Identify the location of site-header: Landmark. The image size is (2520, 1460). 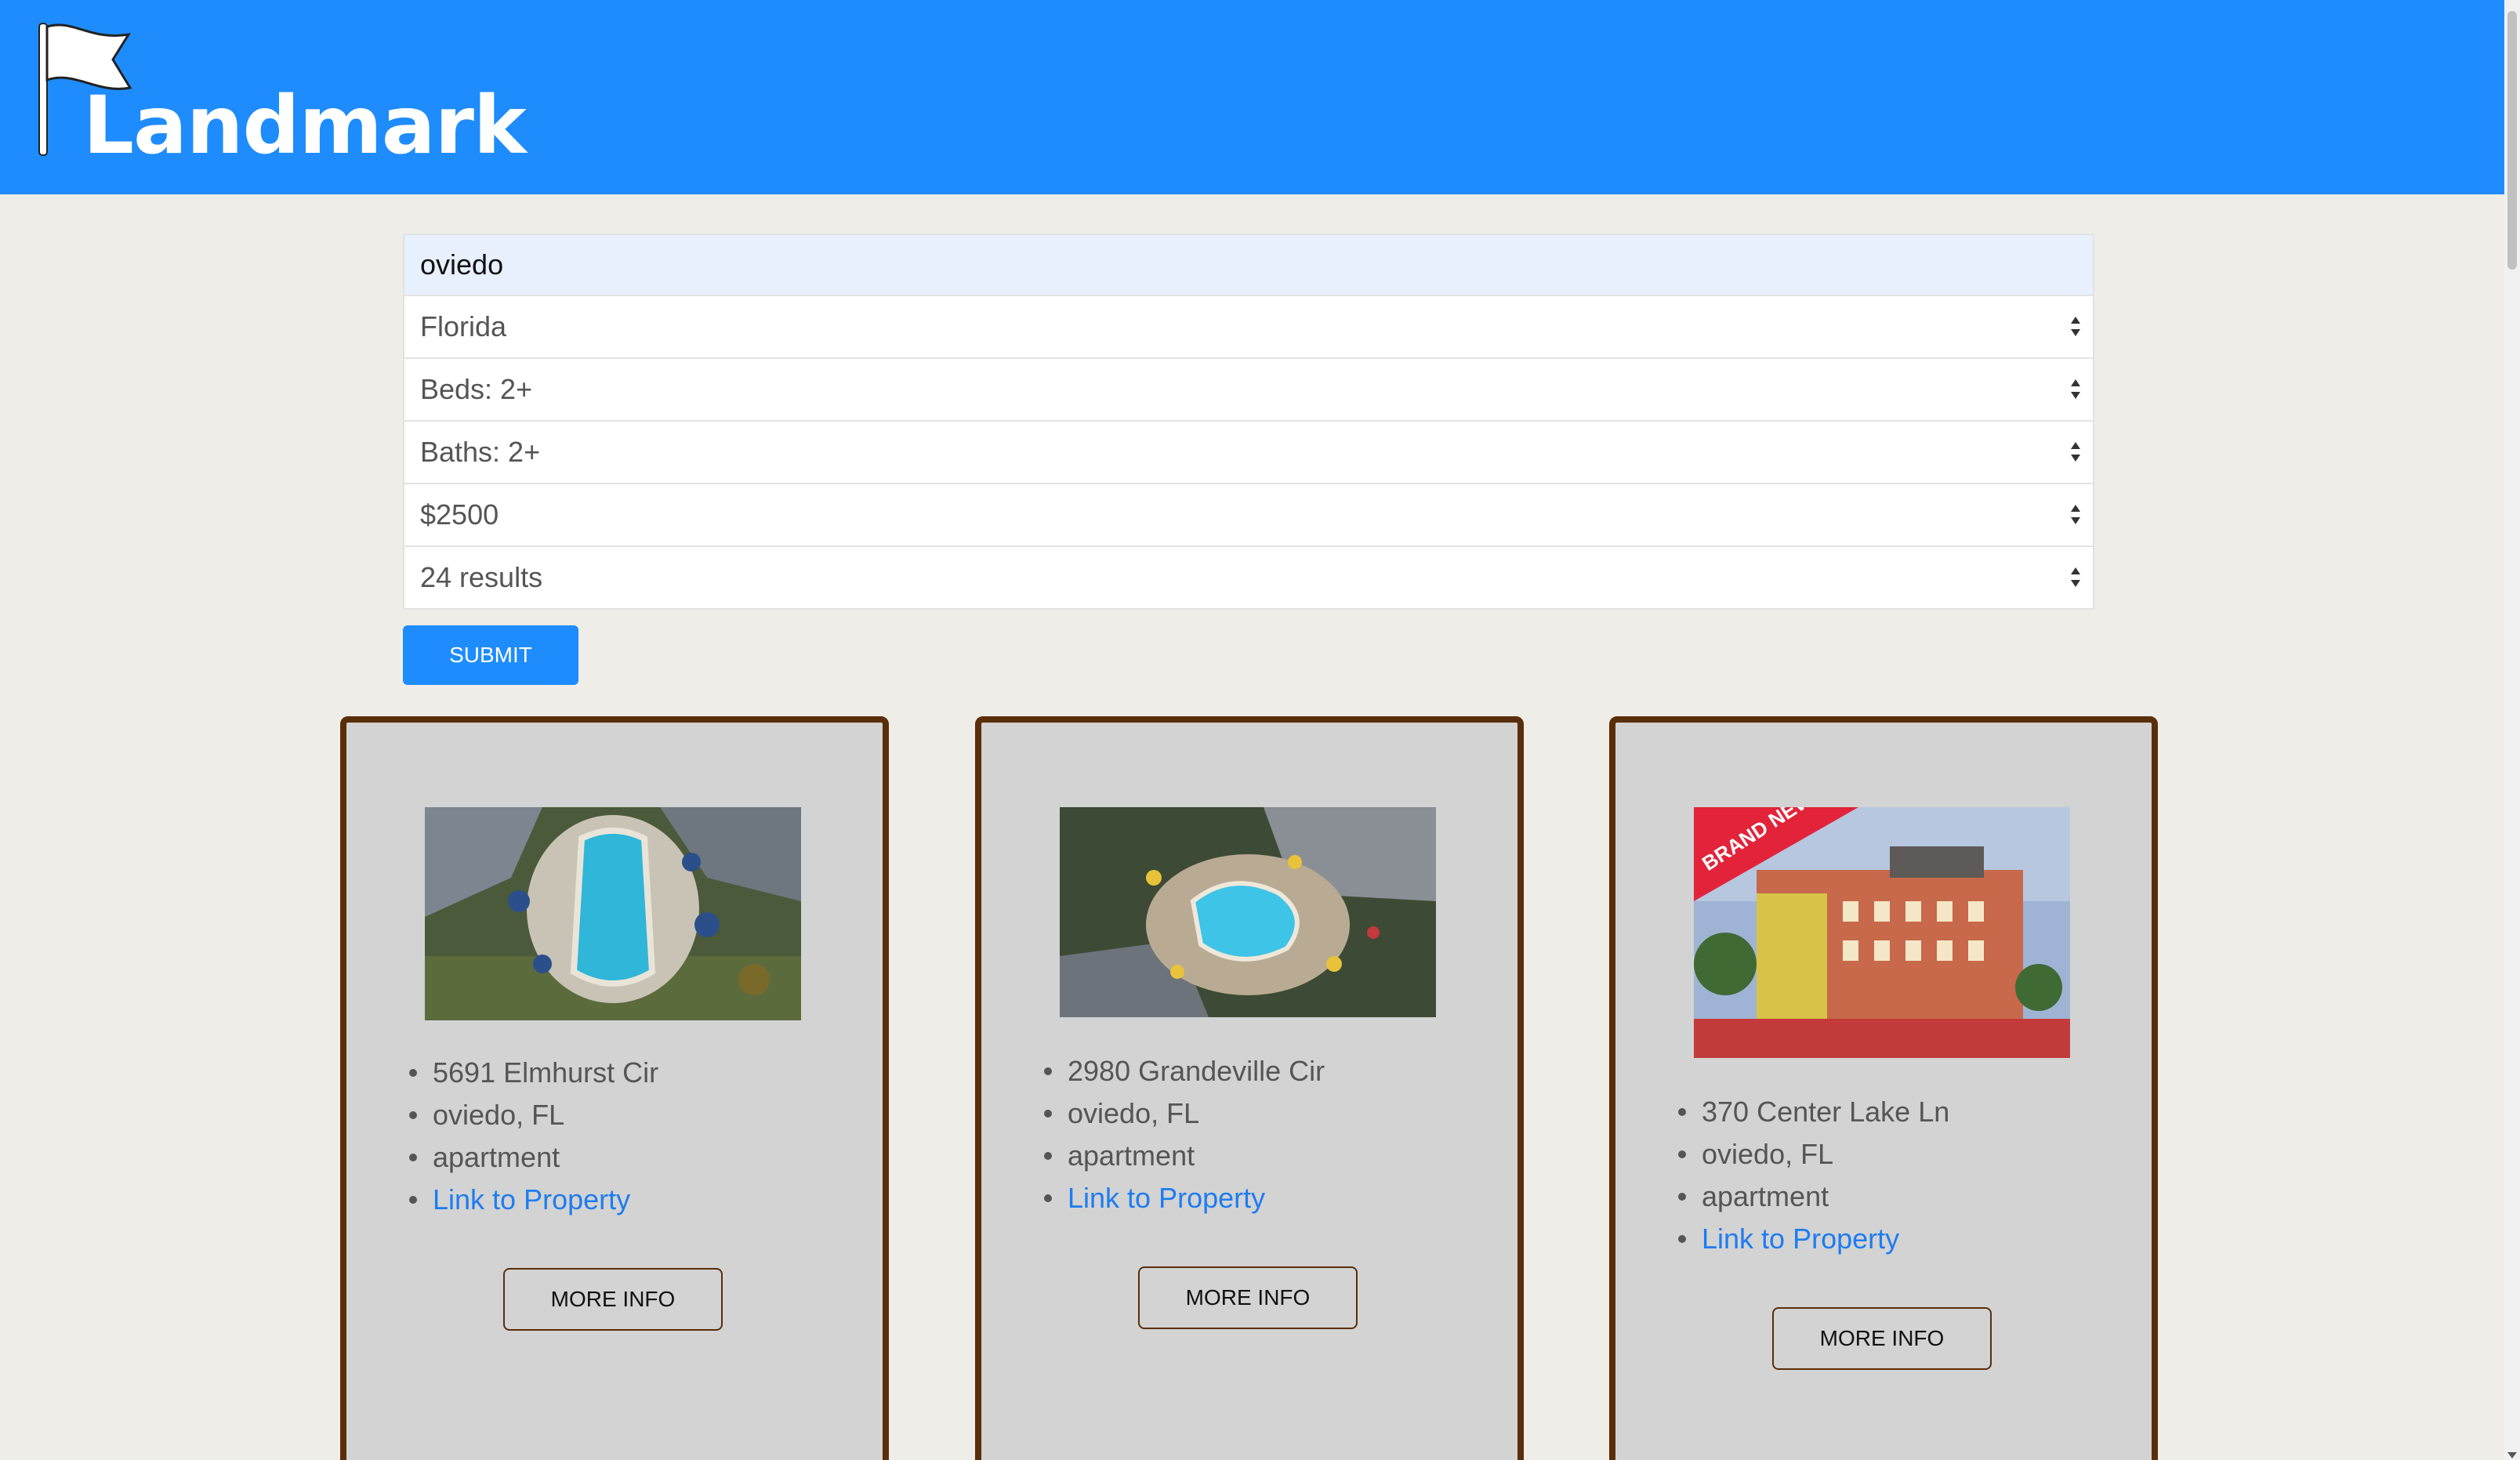
(1252, 97).